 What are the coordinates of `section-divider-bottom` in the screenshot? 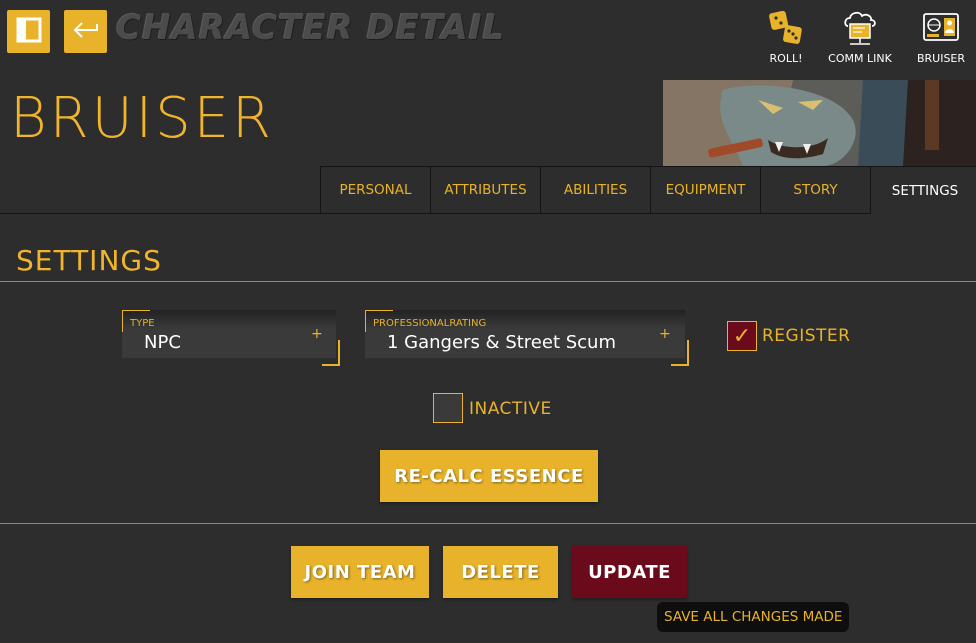 It's located at (488, 523).